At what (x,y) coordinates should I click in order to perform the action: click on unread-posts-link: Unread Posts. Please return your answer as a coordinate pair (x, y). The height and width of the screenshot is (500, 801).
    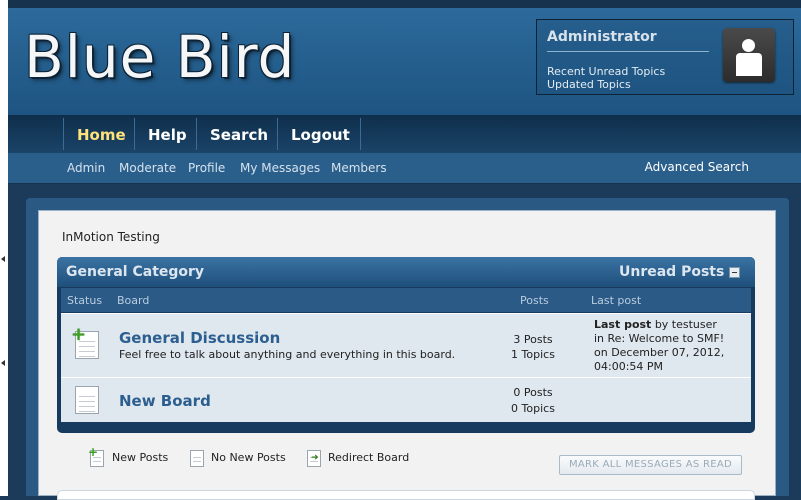
    Looking at the image, I should click on (671, 272).